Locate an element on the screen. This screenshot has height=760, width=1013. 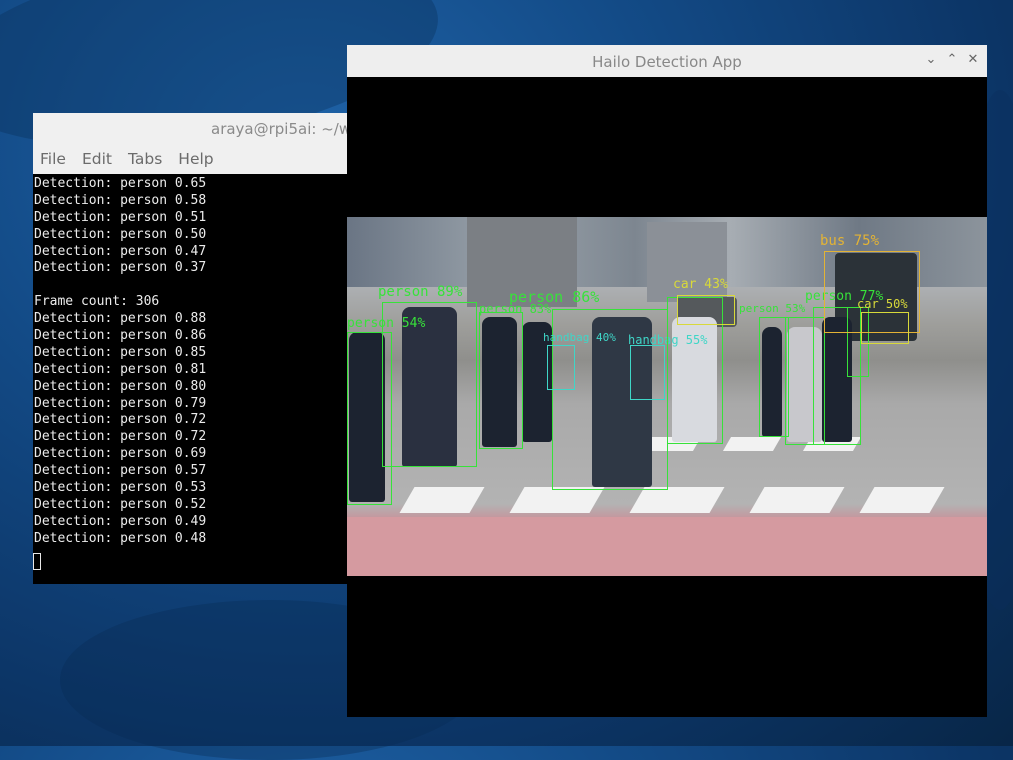
detection-label: person 86% is located at coordinates (554, 297).